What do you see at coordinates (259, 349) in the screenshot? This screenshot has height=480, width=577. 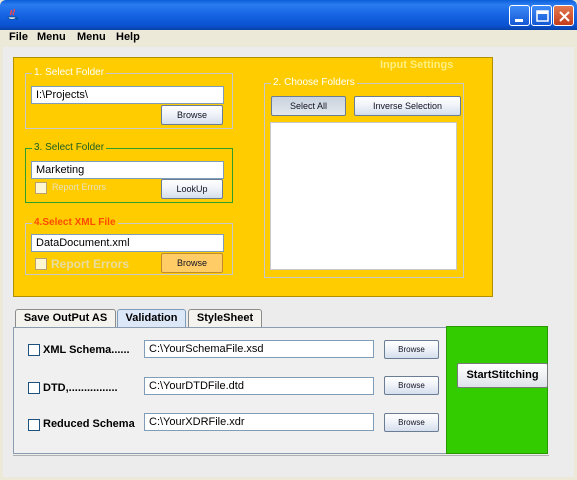 I see `xml-schema-field: C:\YourSchemaFile.xsd` at bounding box center [259, 349].